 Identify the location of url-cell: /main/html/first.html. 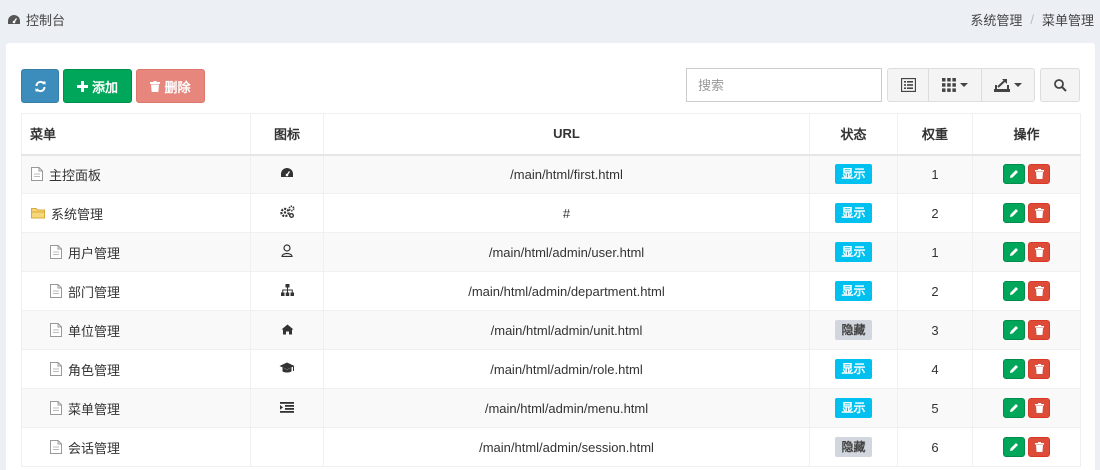
(566, 174).